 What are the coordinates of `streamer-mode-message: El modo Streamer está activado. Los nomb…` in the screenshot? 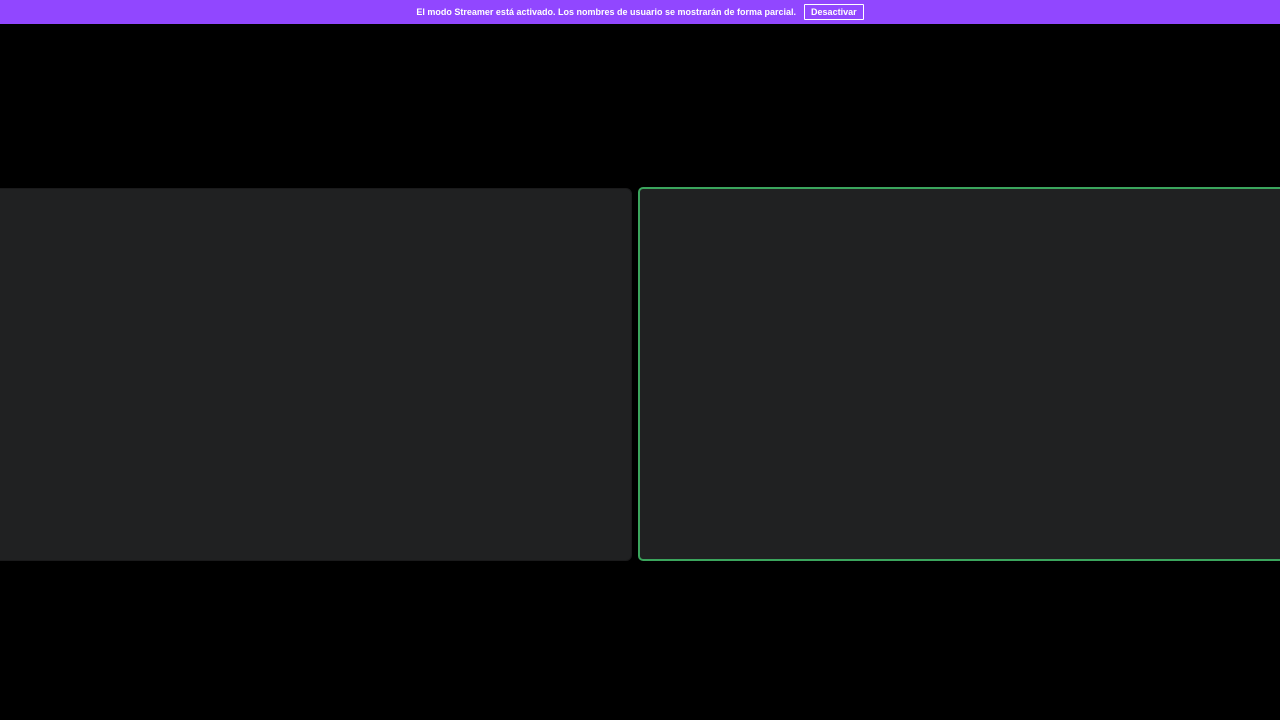 It's located at (606, 12).